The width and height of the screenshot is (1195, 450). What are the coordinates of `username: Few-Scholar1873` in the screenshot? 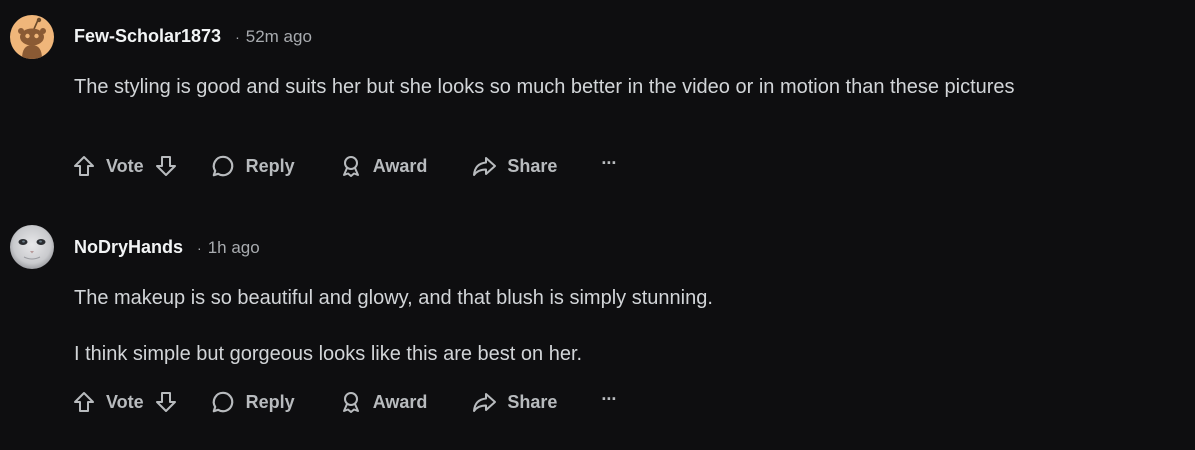 It's located at (147, 36).